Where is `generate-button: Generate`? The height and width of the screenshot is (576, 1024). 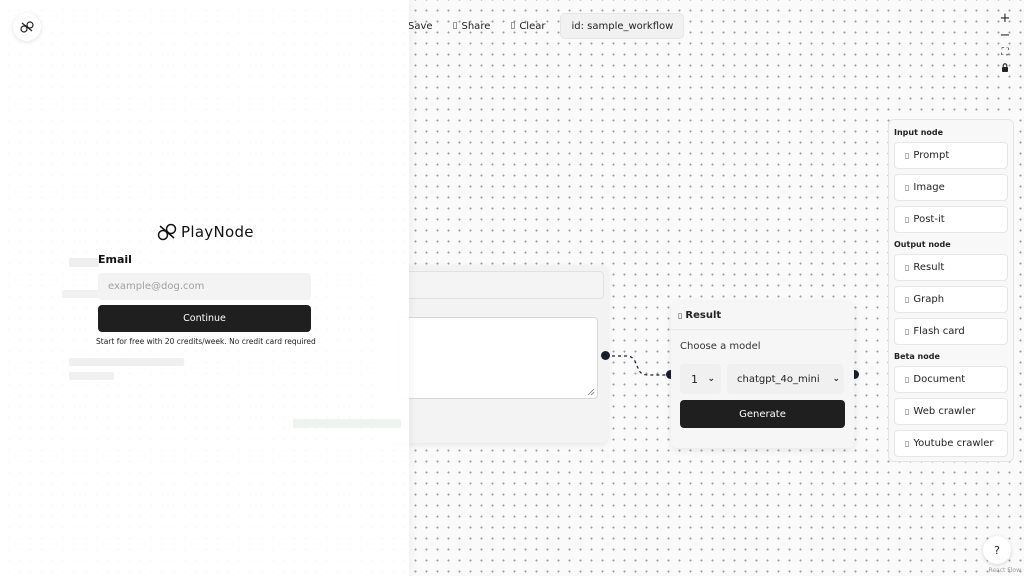 generate-button: Generate is located at coordinates (762, 414).